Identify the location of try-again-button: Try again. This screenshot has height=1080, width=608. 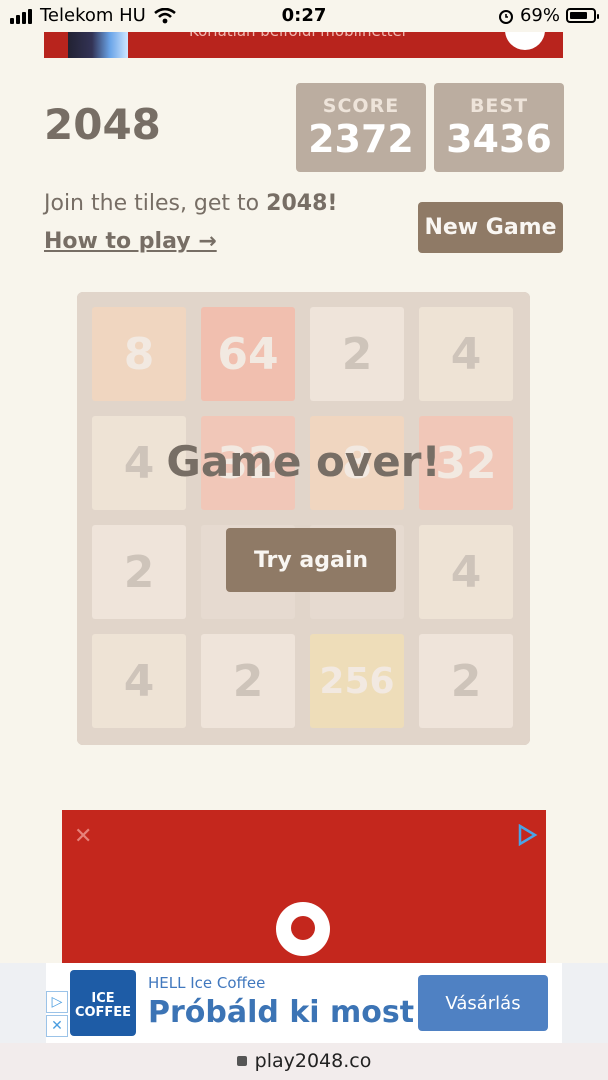
(311, 560).